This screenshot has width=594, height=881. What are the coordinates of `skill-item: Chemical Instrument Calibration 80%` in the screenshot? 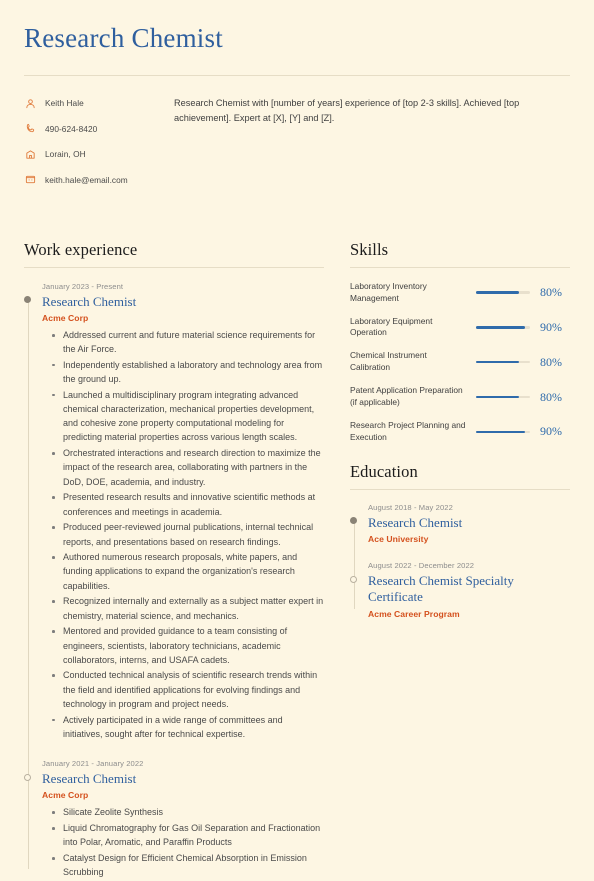 It's located at (460, 362).